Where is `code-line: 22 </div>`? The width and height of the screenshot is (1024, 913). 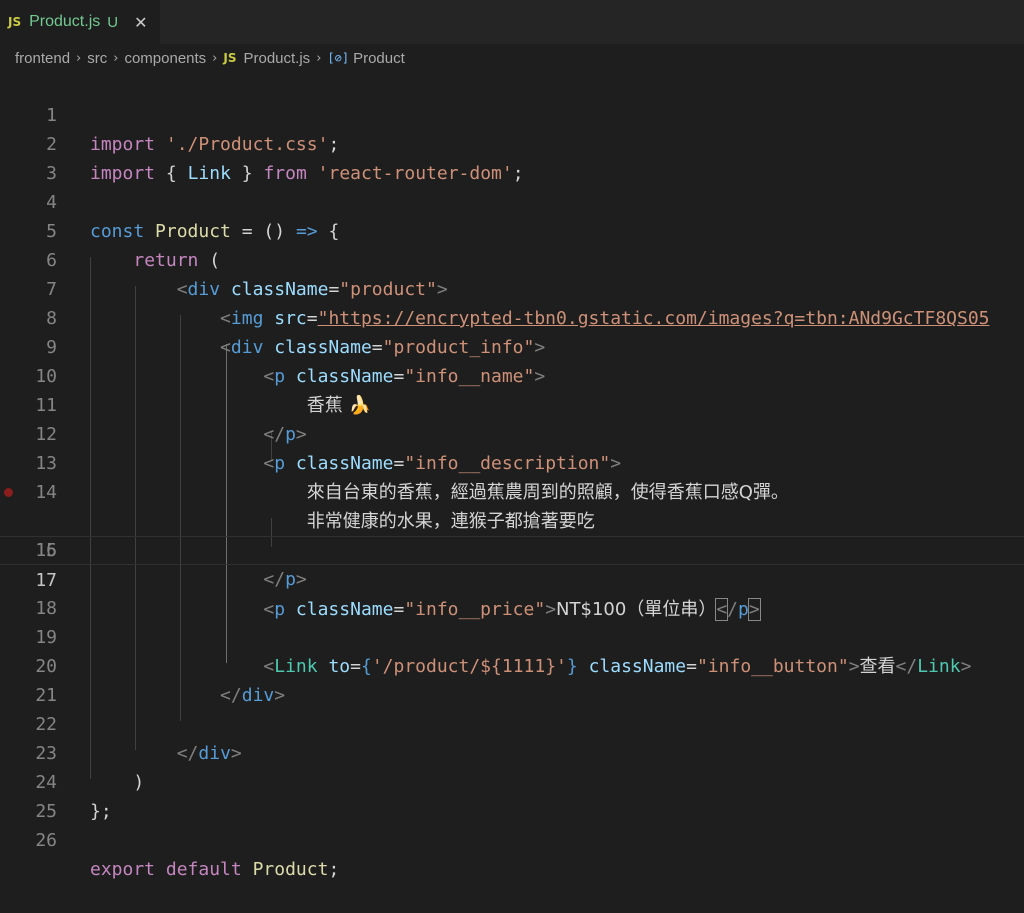
code-line: 22 </div> is located at coordinates (512, 722).